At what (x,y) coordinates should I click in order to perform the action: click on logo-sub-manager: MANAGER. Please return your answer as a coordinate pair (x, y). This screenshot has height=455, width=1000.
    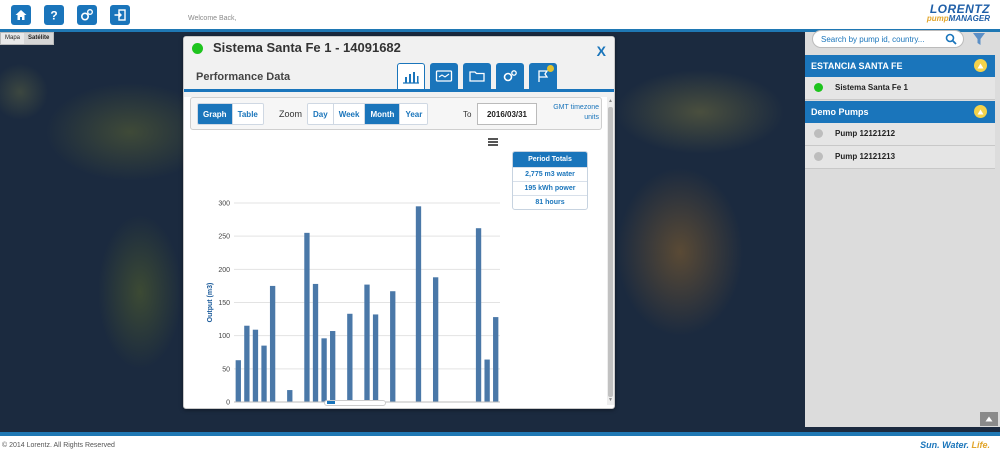
    Looking at the image, I should click on (969, 18).